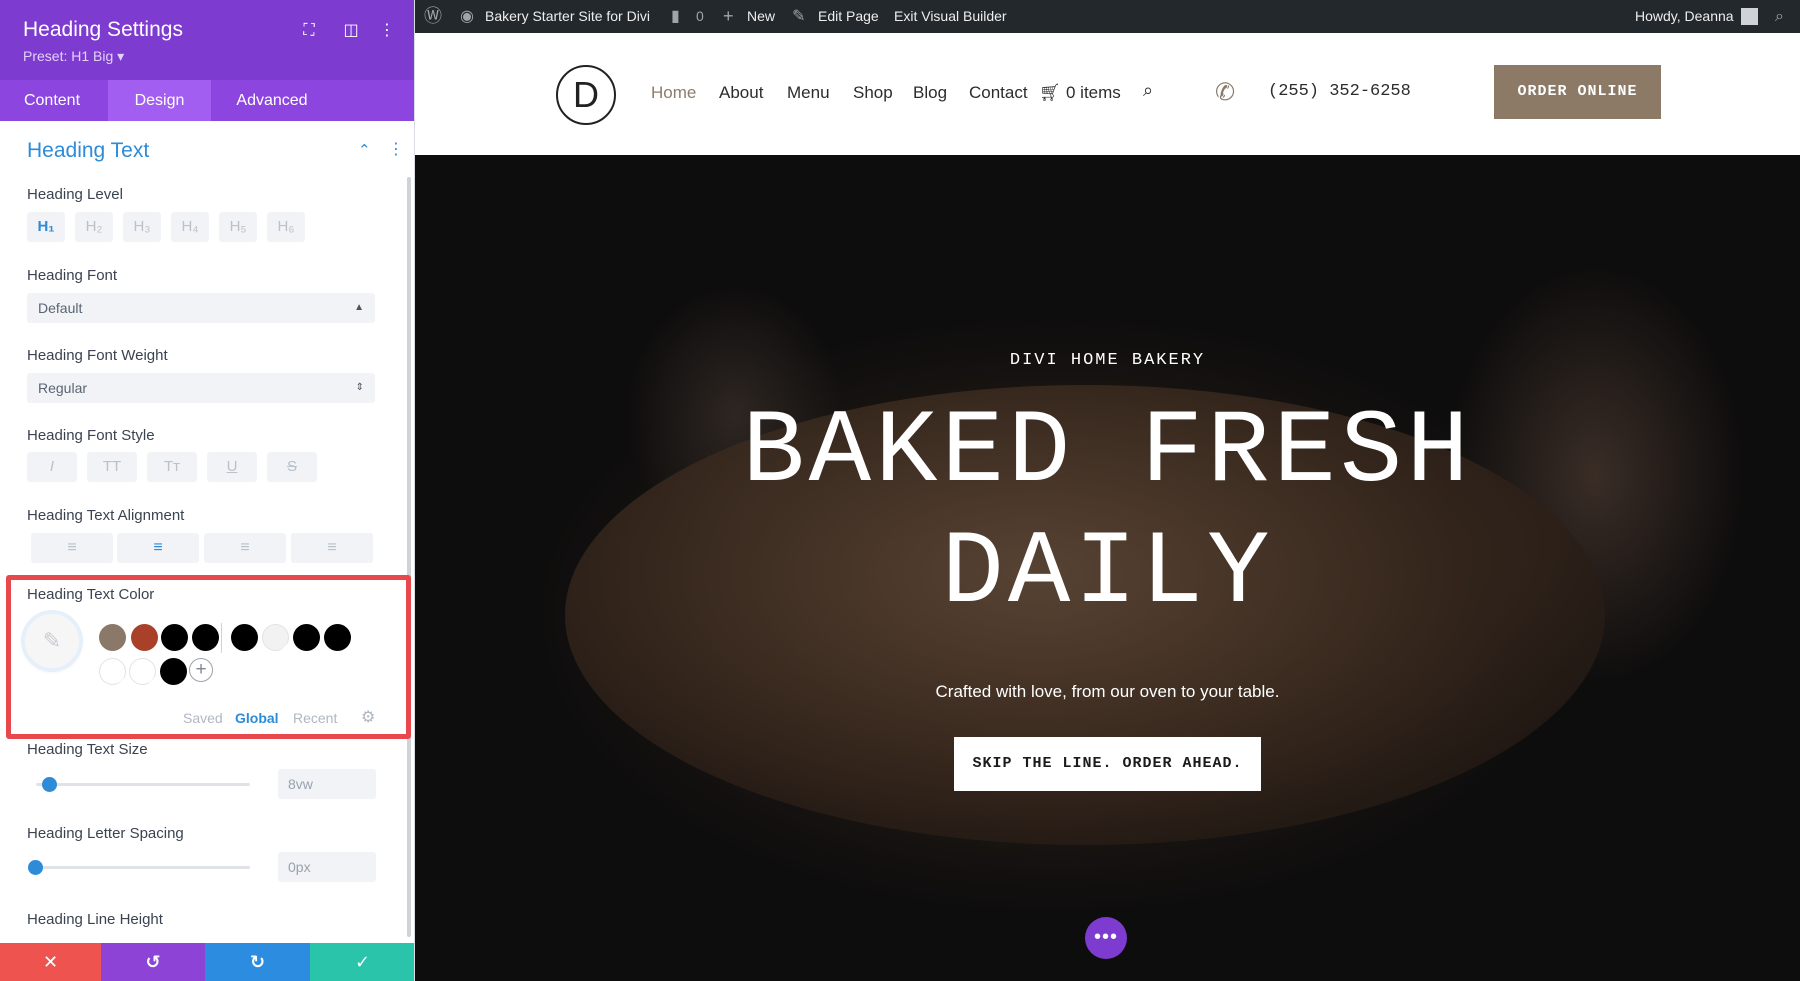 This screenshot has width=1800, height=981. I want to click on heading-level-h3: H₃, so click(142, 227).